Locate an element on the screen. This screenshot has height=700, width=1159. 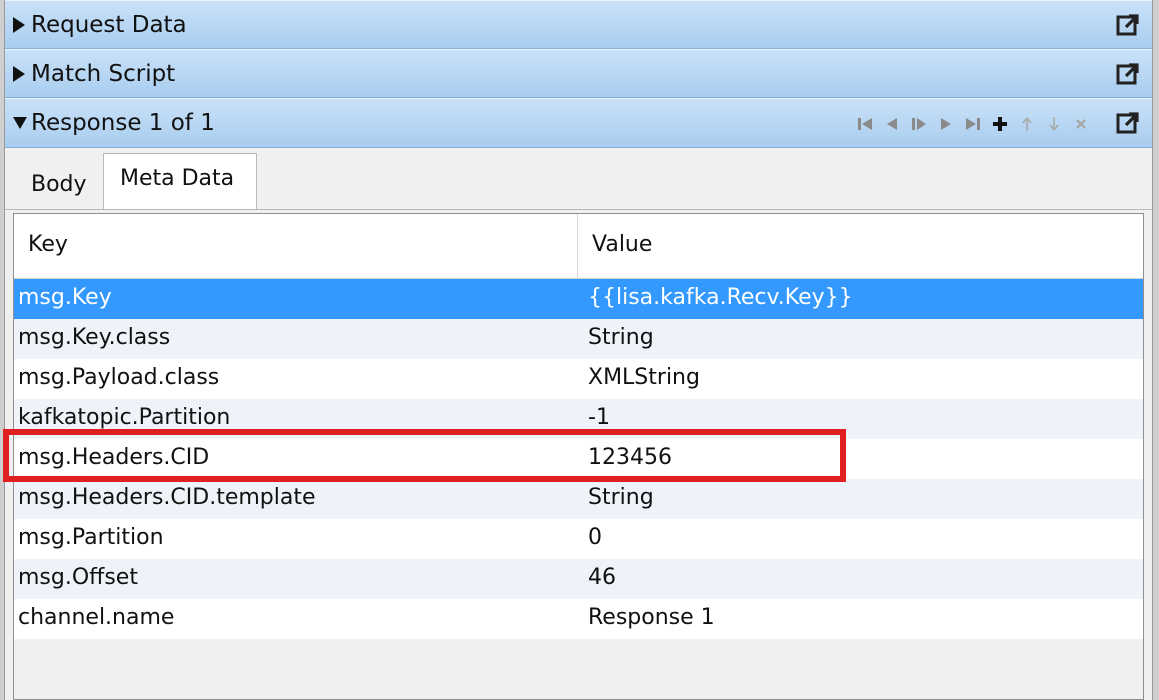
response-title: Response 1 of 1 is located at coordinates (114, 123).